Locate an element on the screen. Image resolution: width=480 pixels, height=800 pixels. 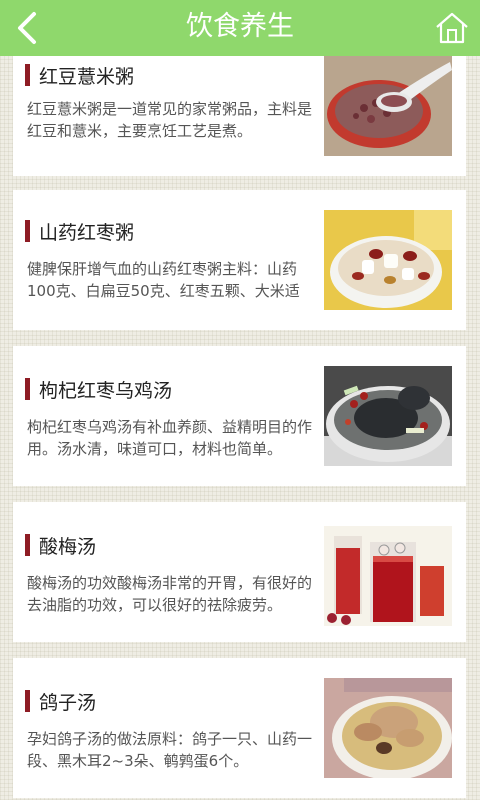
list-item-description: 孕妇鸽子汤的做法原料：鸽子一只、山药一段、黑木耳2~3朵、鹌鹑蛋6个。 is located at coordinates (170, 750).